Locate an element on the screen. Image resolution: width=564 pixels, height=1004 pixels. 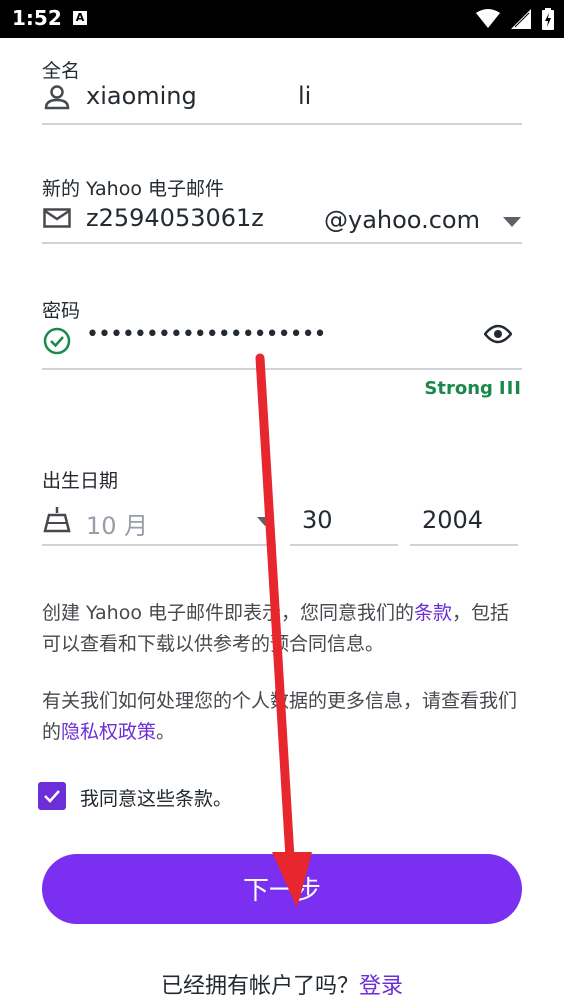
wifi-icon is located at coordinates (487, 18).